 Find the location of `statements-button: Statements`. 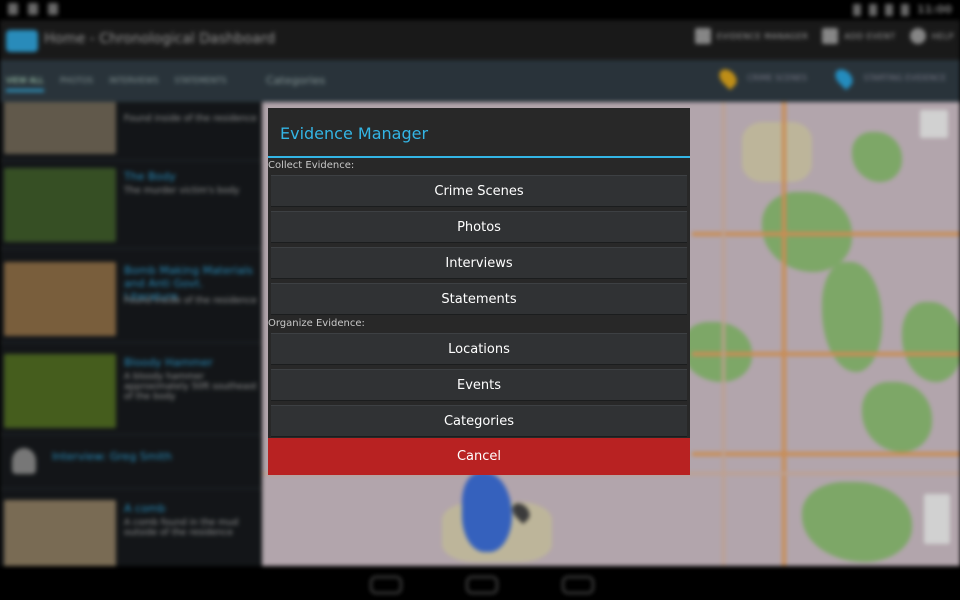

statements-button: Statements is located at coordinates (479, 299).